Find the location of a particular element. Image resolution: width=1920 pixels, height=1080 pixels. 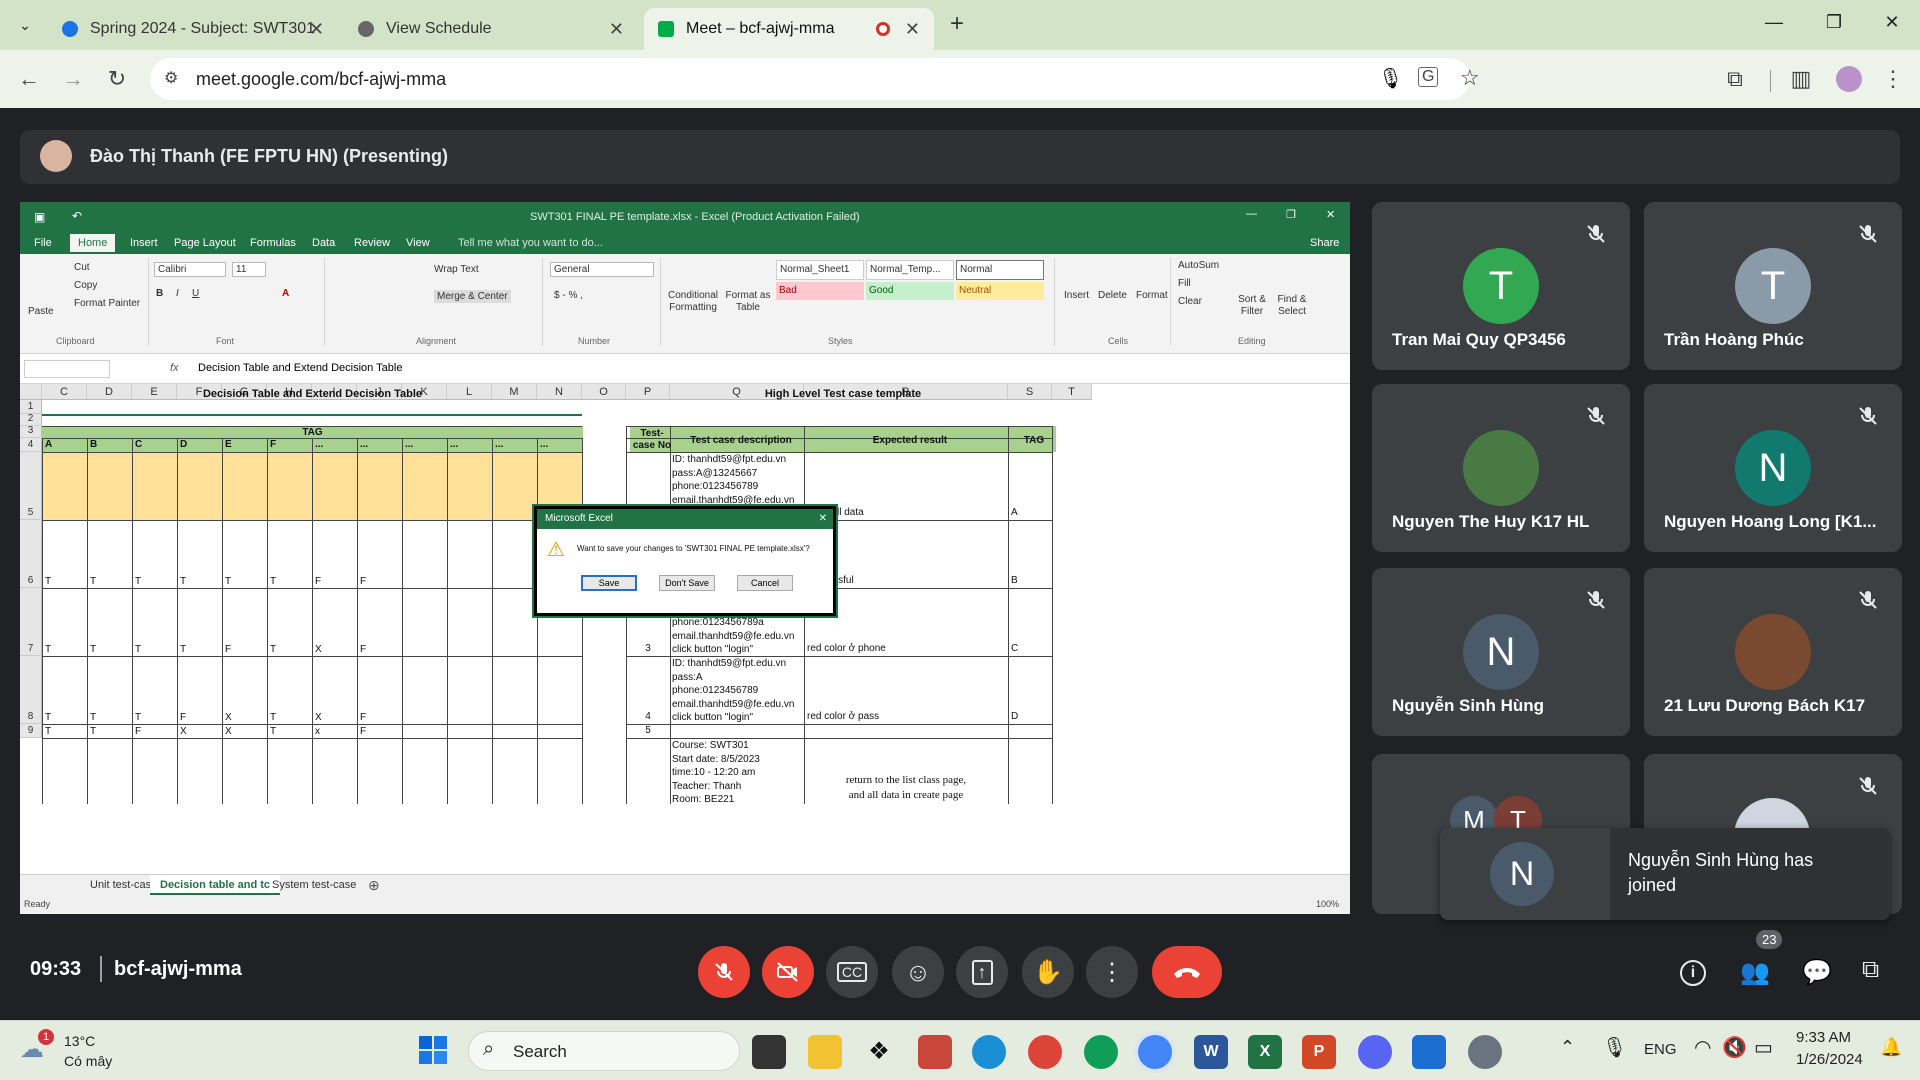

menu-formulas: Formulas is located at coordinates (273, 243).